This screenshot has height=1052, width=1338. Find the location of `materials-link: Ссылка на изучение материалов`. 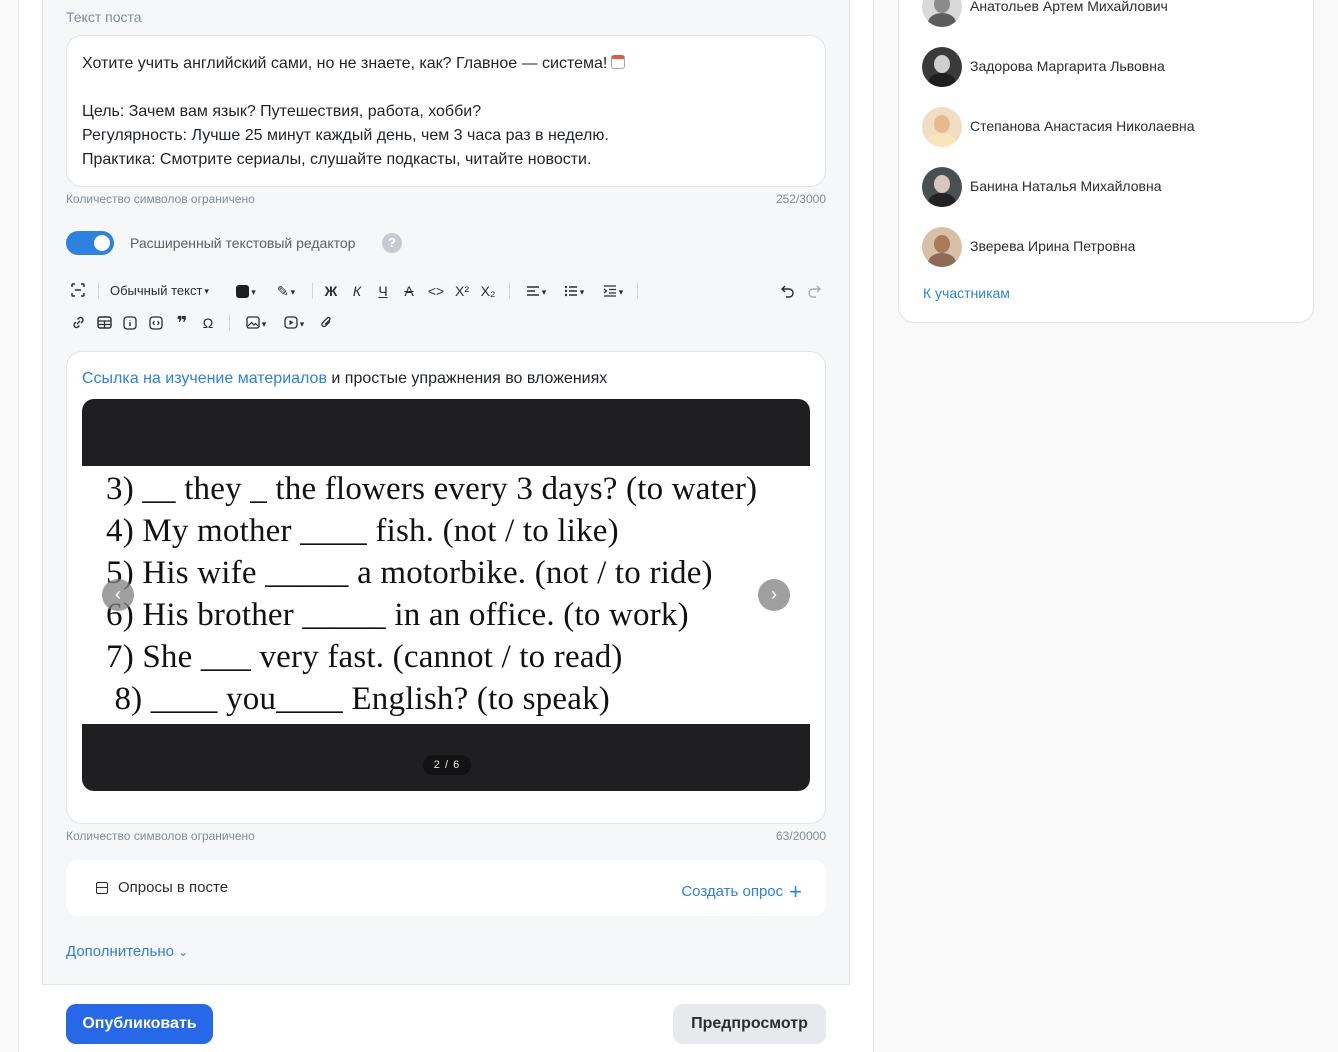

materials-link: Ссылка на изучение материалов is located at coordinates (204, 378).